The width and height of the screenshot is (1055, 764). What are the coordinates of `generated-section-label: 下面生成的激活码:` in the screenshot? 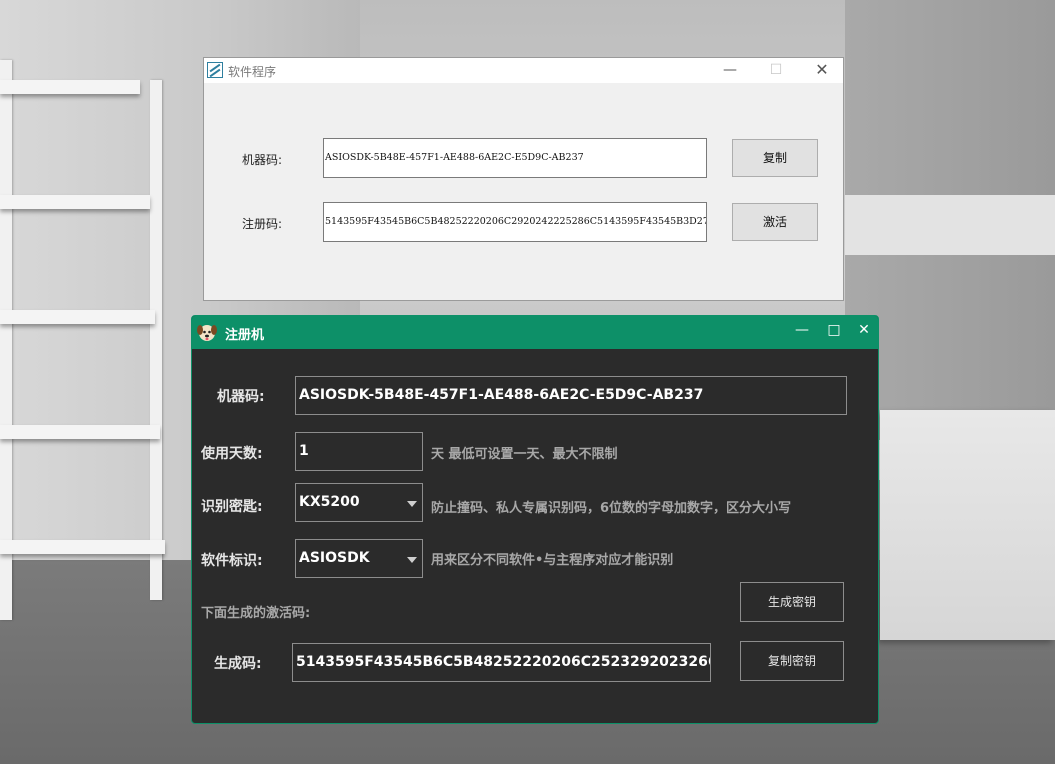 It's located at (256, 613).